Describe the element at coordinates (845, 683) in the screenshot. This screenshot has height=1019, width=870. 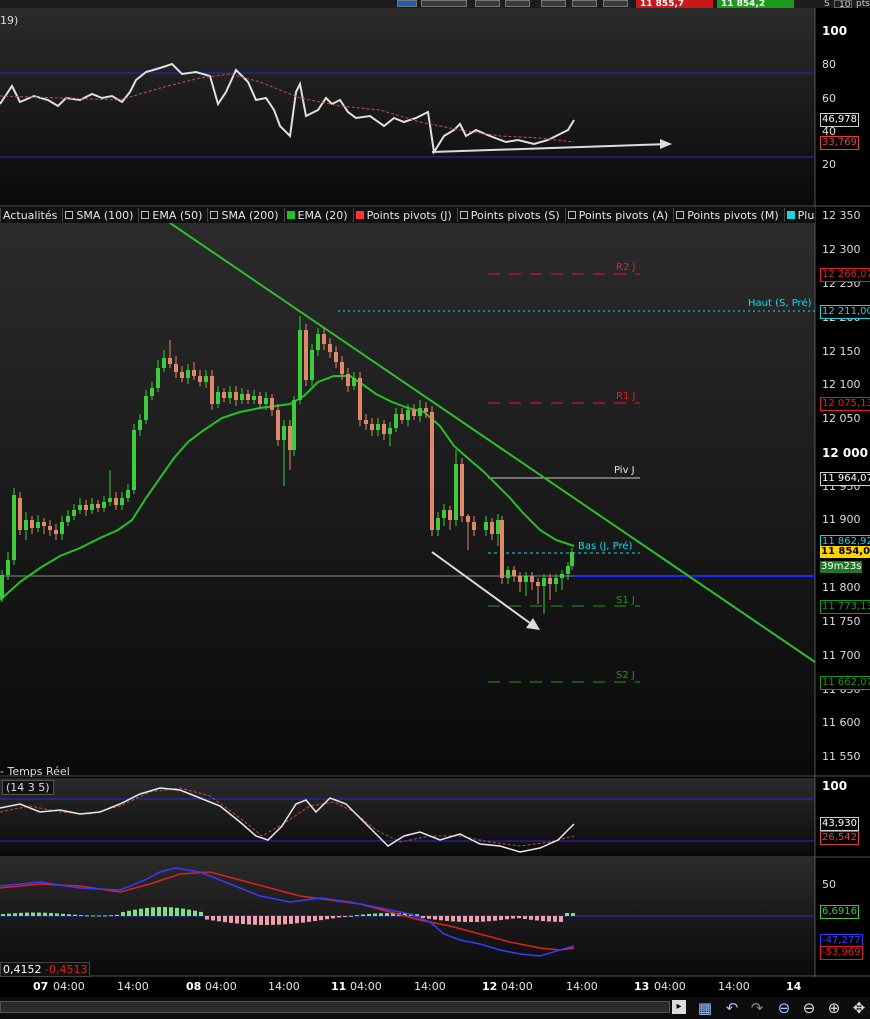
I see `s2-price-tag: 11 662,07` at that location.